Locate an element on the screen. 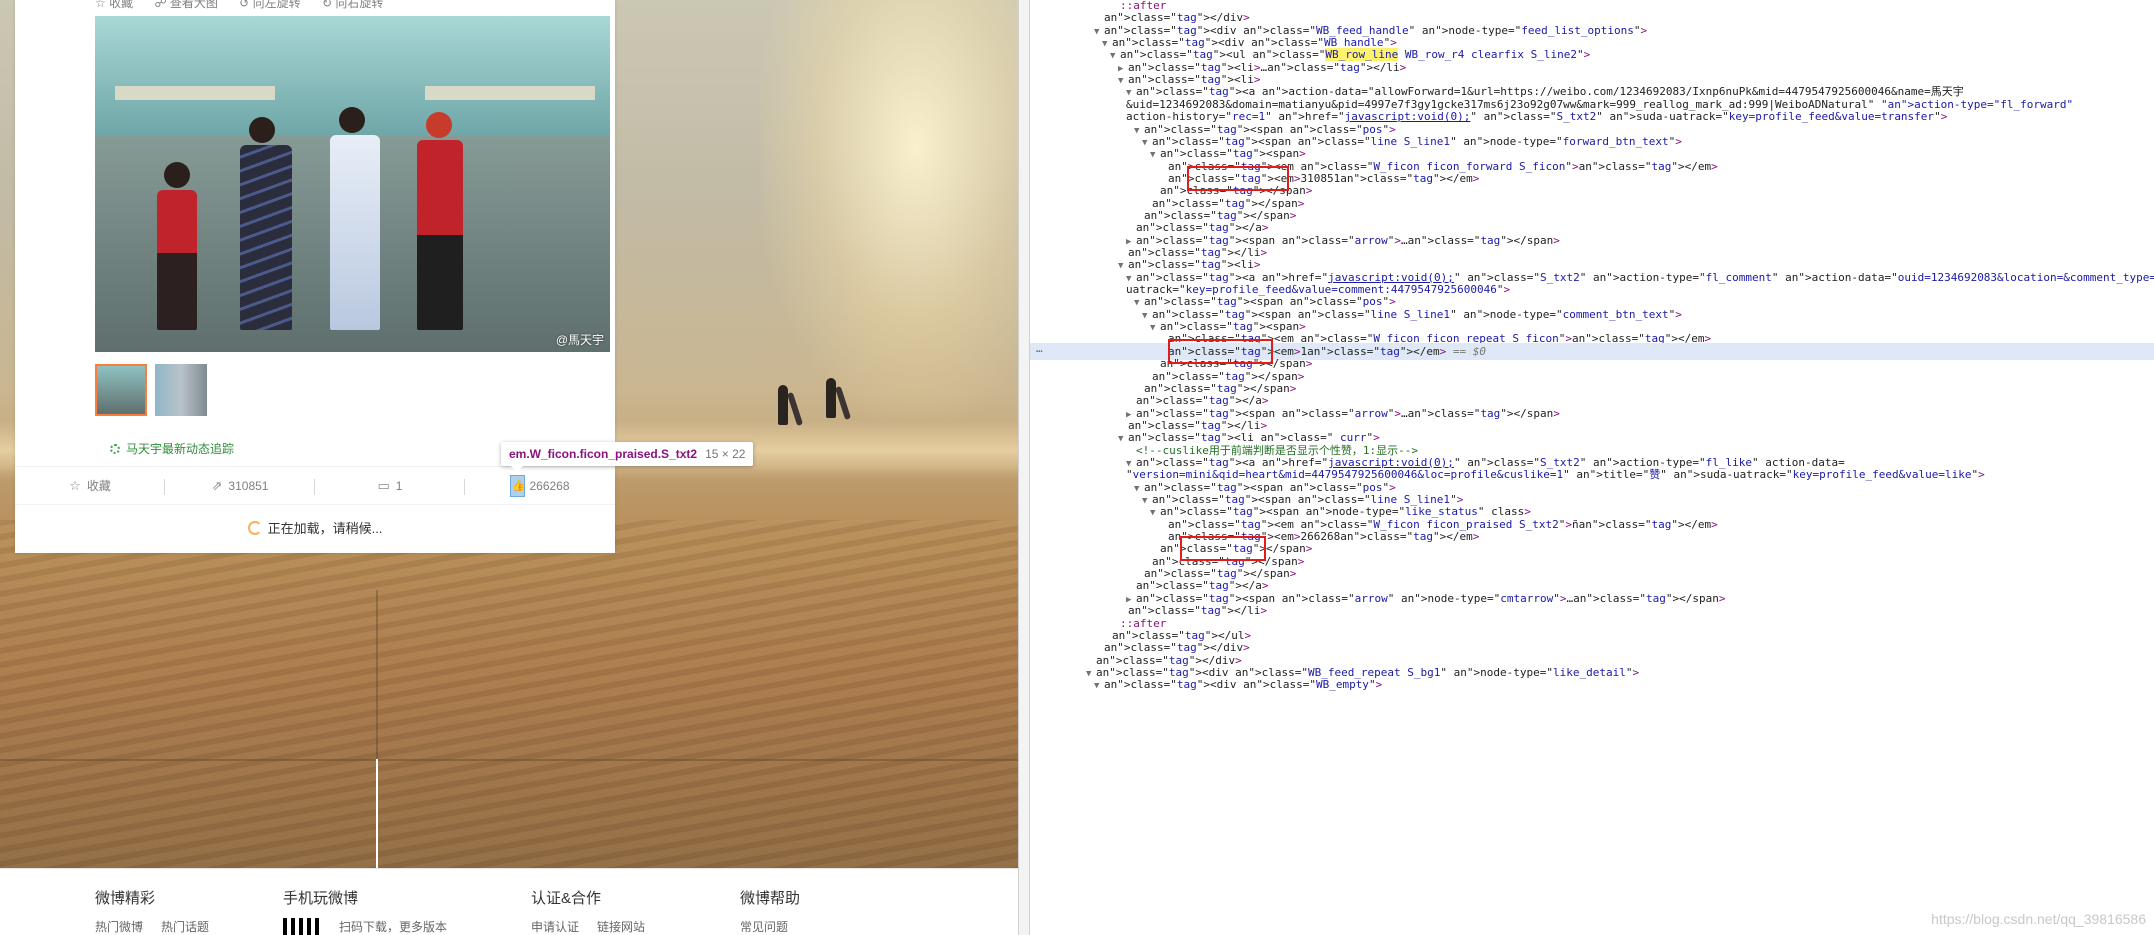  comment-button: ▭ 1 is located at coordinates (390, 485).